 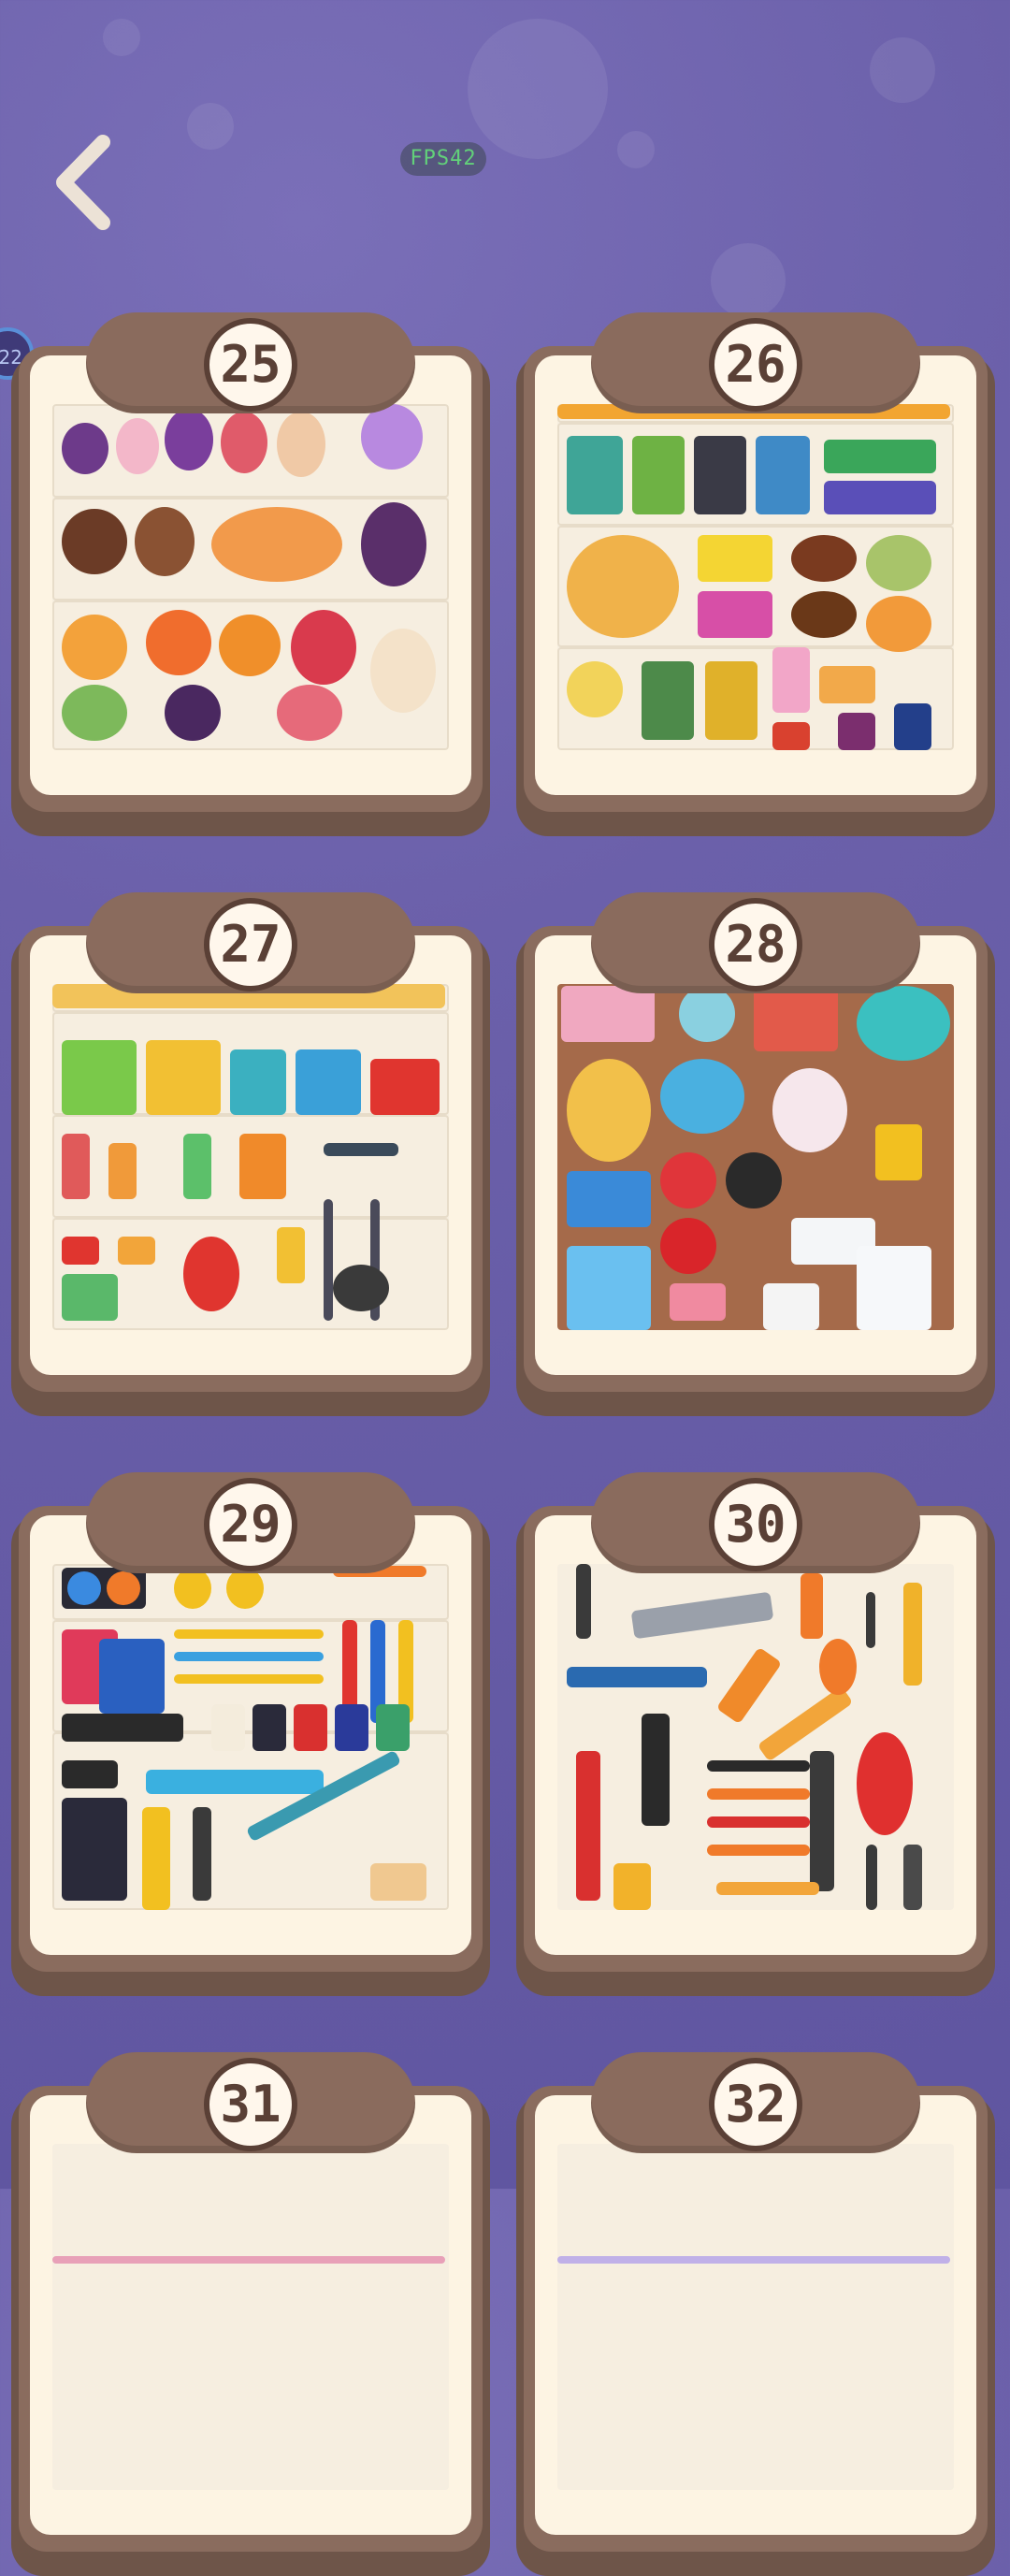 What do you see at coordinates (250, 365) in the screenshot?
I see `level-number: 25` at bounding box center [250, 365].